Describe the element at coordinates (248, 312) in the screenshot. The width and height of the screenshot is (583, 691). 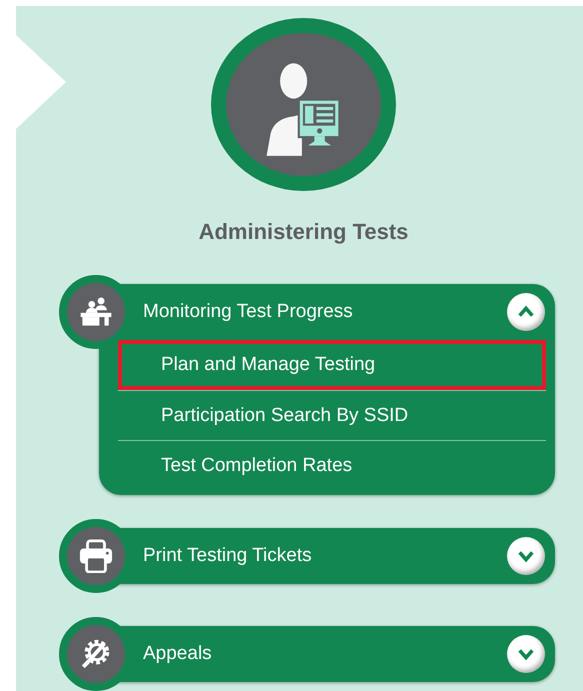
I see `section-title: Monitoring Test Progress` at that location.